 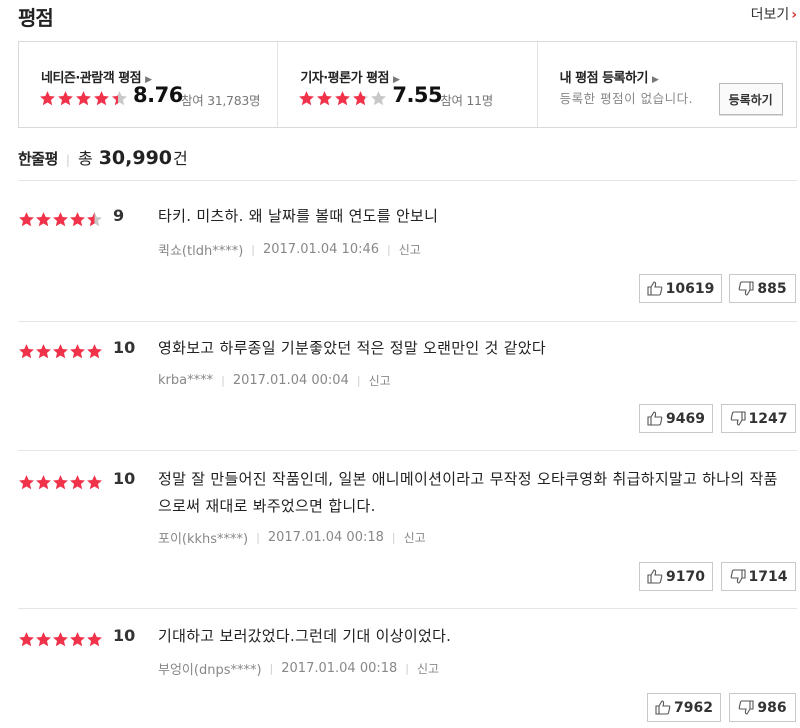 I want to click on dislike-count: 1714, so click(x=768, y=576).